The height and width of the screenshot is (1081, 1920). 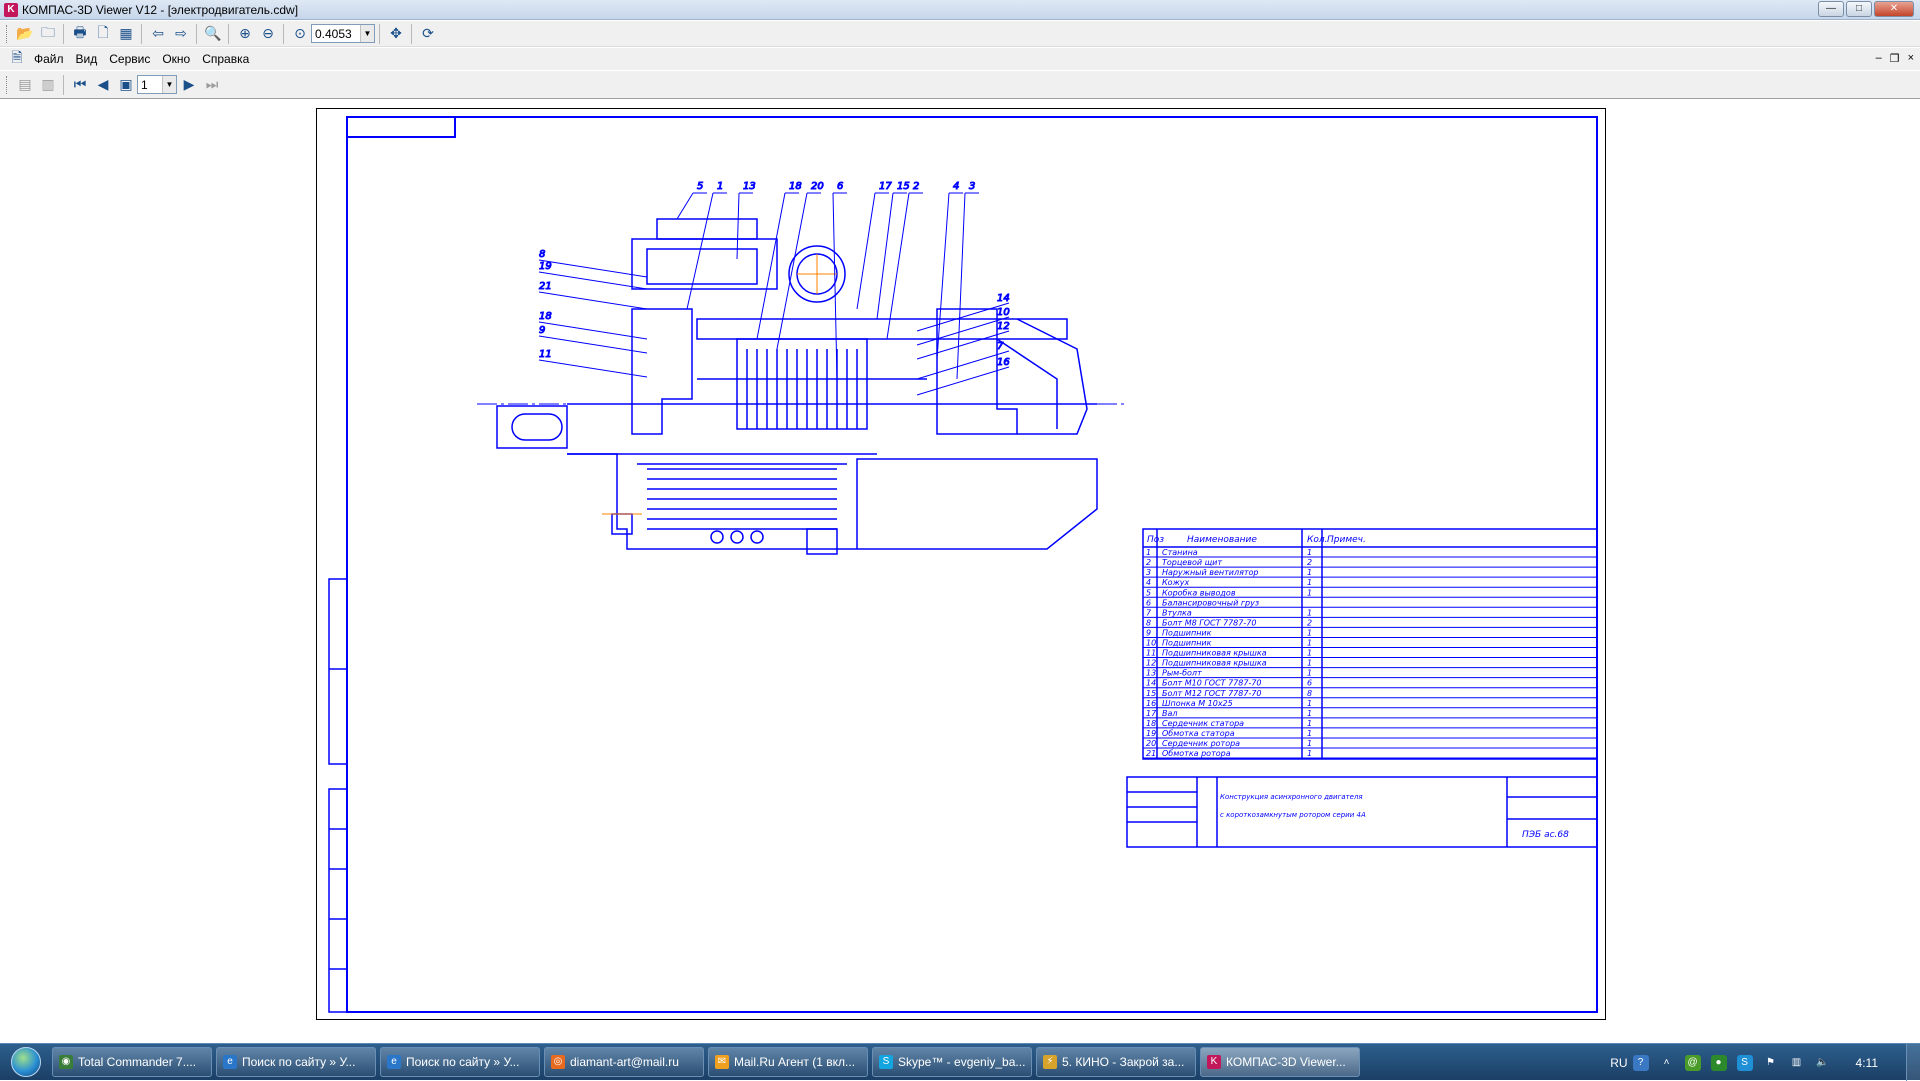 I want to click on bom-pos: 11, so click(x=1151, y=653).